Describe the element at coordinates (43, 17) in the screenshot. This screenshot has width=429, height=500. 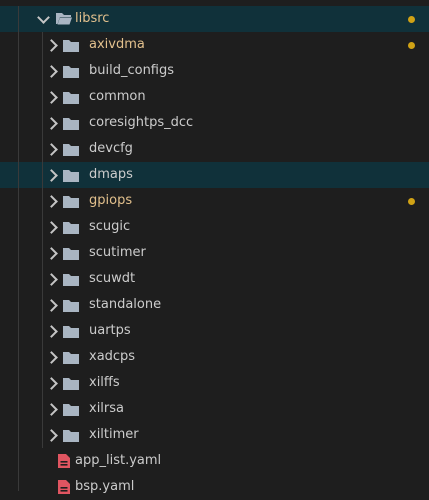
I see `chevron-down-icon` at that location.